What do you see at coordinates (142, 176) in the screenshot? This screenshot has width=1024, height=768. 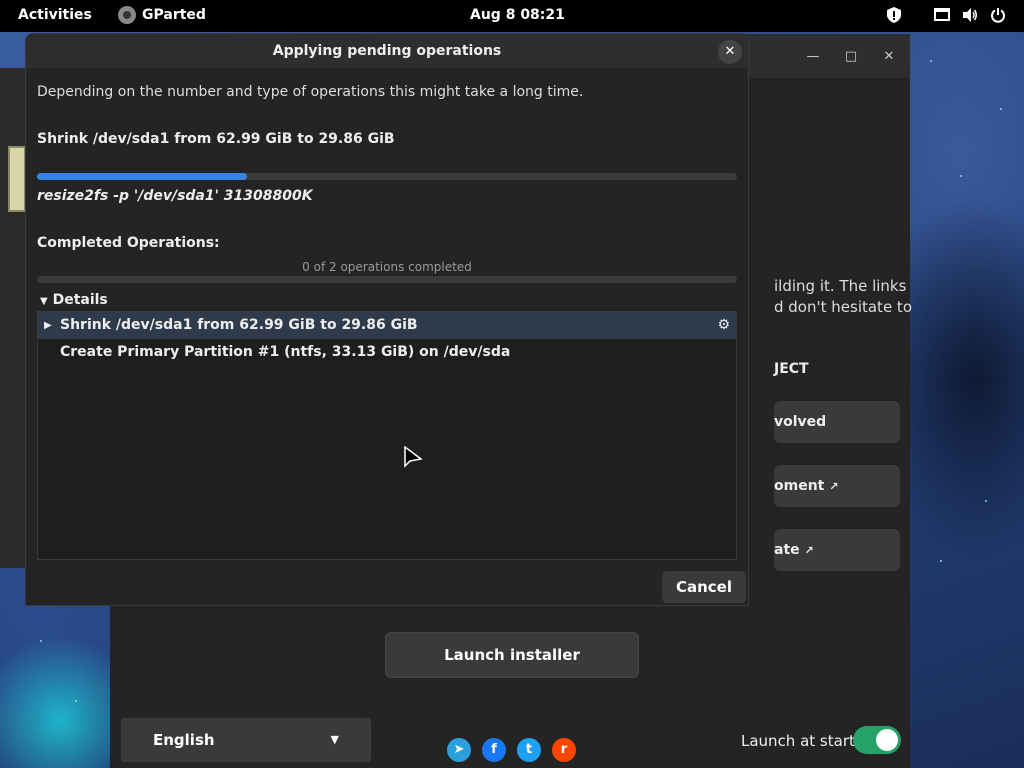 I see `progress-fill` at bounding box center [142, 176].